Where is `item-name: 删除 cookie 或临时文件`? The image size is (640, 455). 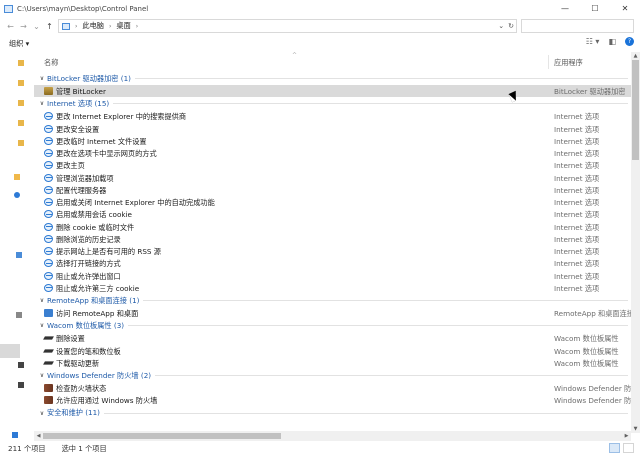
item-name: 删除 cookie 或临时文件 is located at coordinates (95, 227).